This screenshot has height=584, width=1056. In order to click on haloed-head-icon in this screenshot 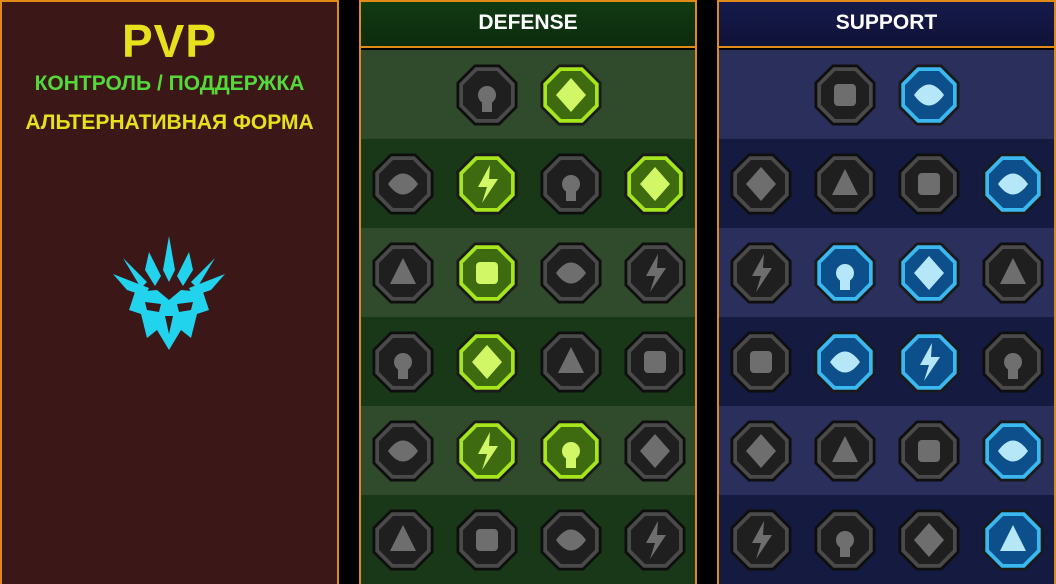, I will do `click(655, 273)`.